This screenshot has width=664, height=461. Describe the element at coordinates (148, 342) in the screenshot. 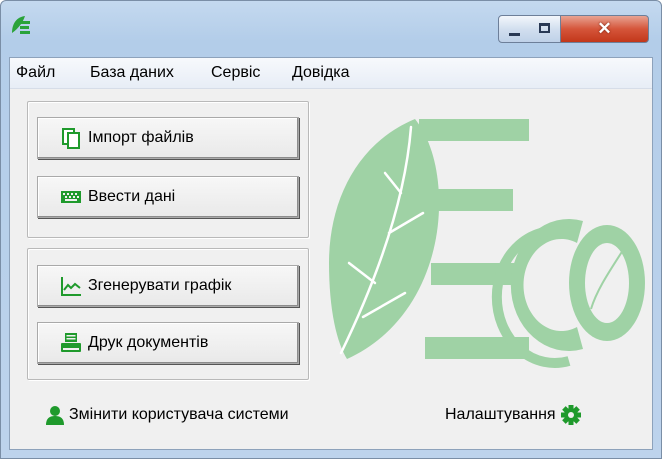

I see `print-documents-label: Друк документів` at that location.